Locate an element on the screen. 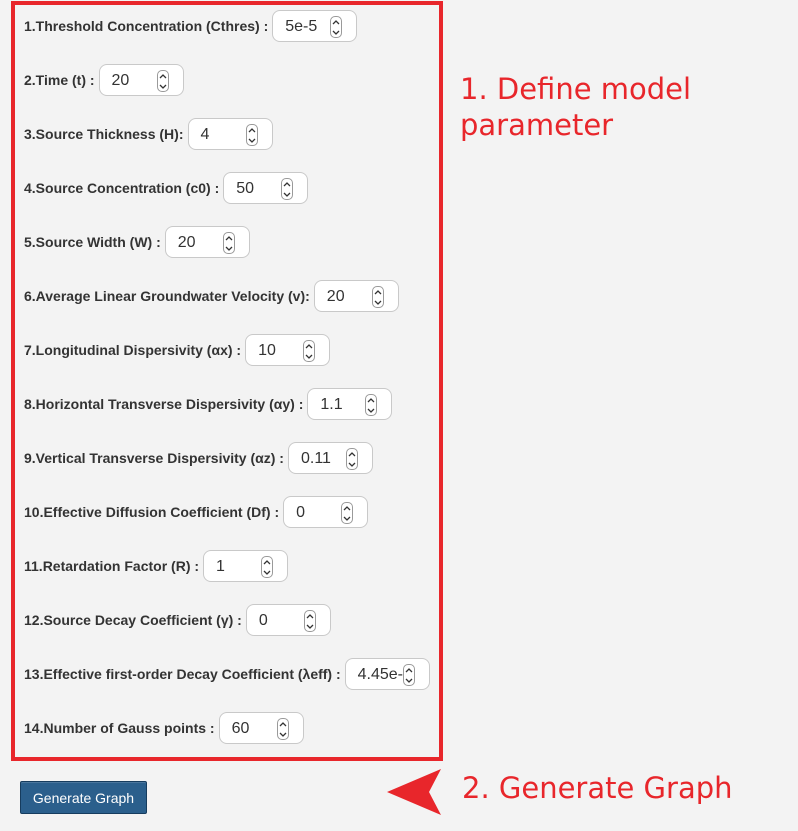 The width and height of the screenshot is (798, 831). input-value: 1.1 is located at coordinates (331, 404).